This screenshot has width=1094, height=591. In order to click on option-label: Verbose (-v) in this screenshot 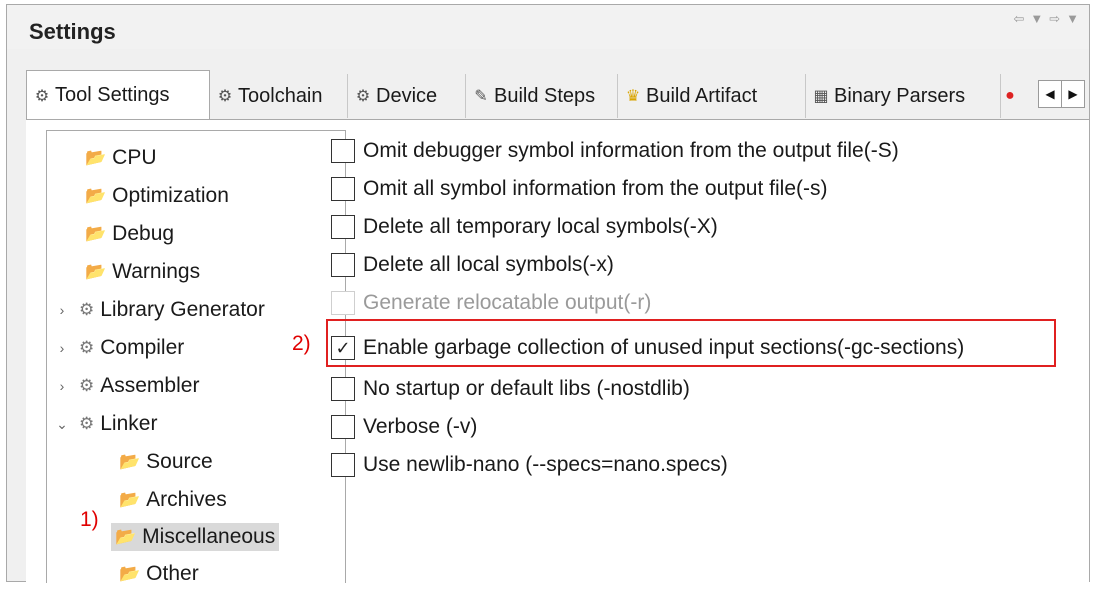, I will do `click(420, 426)`.